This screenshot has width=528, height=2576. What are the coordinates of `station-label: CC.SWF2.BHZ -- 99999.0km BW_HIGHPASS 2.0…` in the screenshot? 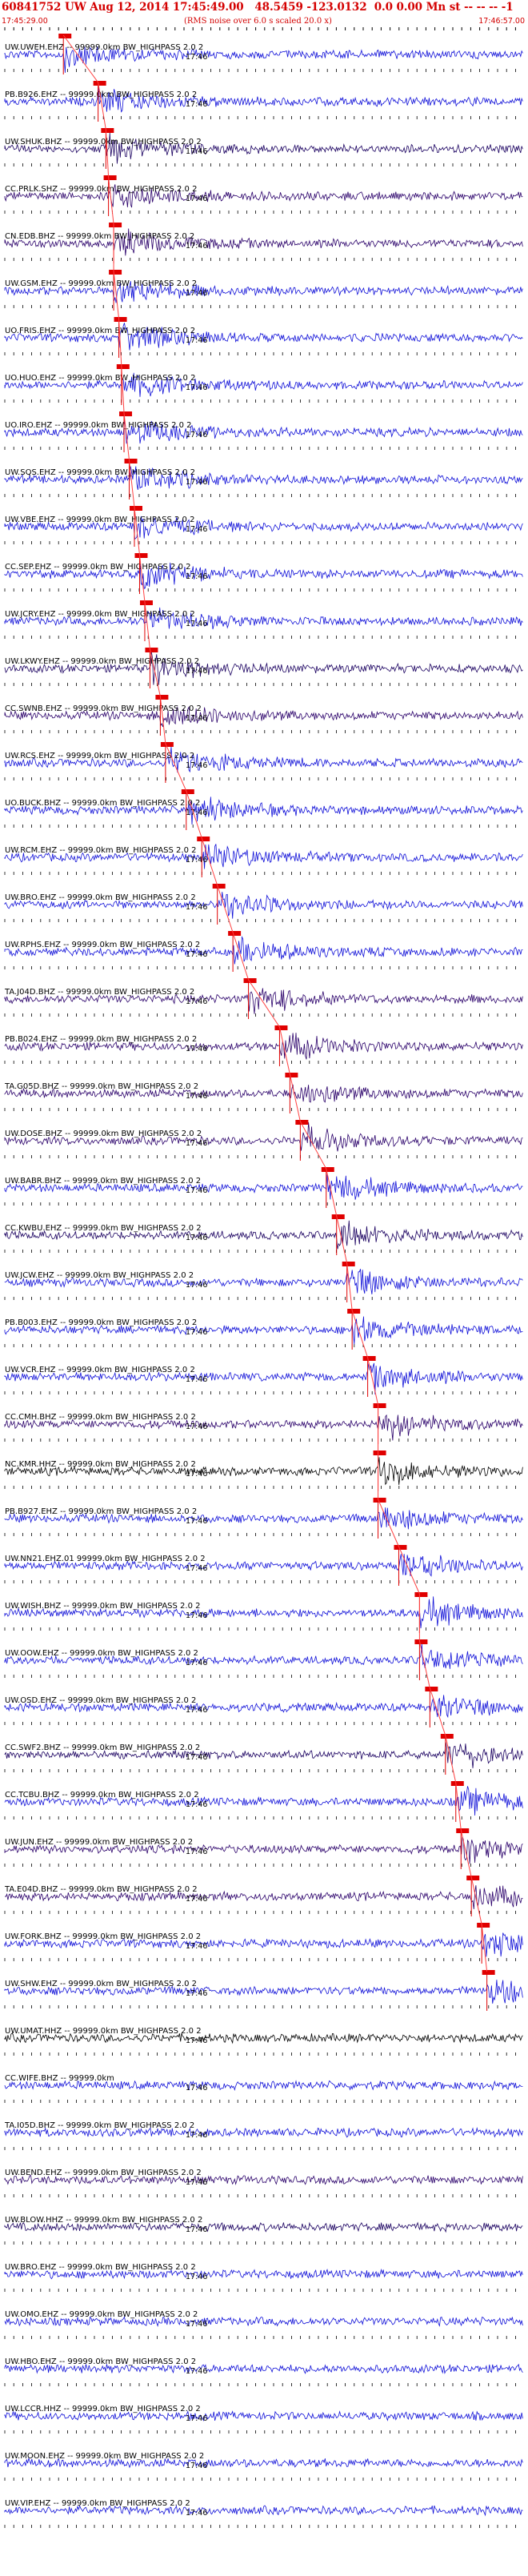 It's located at (102, 1748).